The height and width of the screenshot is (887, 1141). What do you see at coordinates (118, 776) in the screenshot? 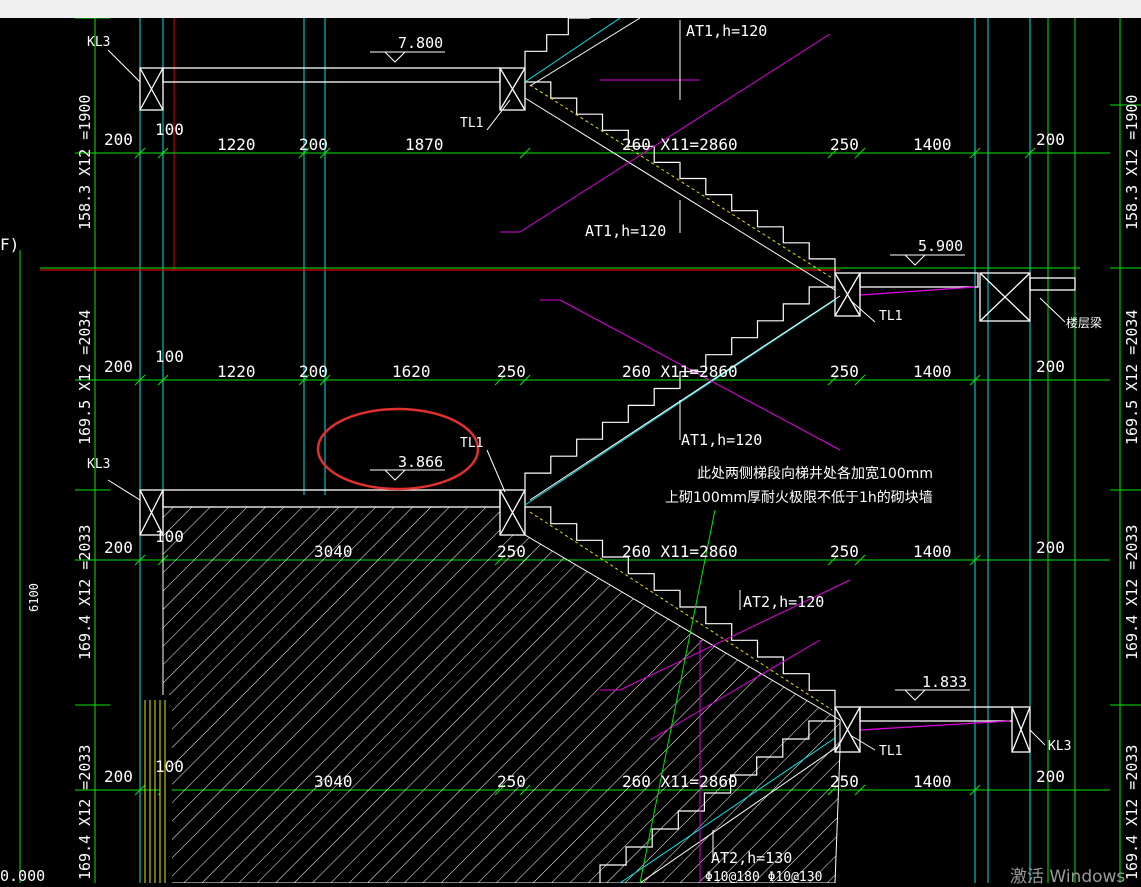
I see `dim-left-200-4: 200` at bounding box center [118, 776].